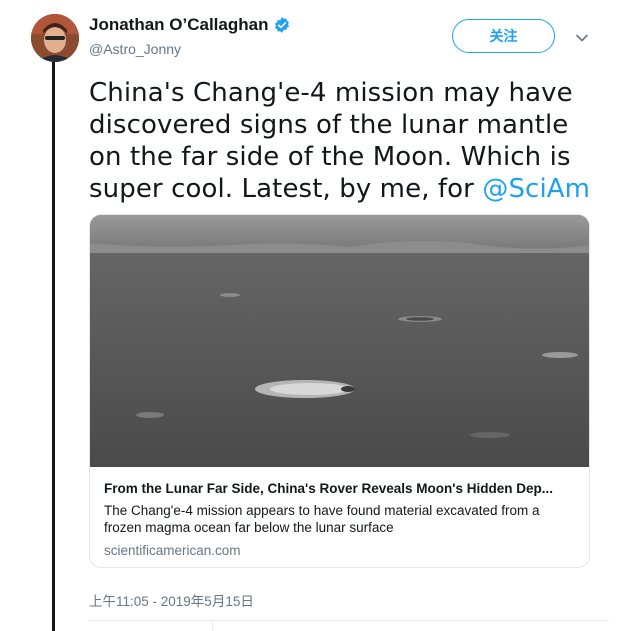  I want to click on chevron-down-icon, so click(582, 38).